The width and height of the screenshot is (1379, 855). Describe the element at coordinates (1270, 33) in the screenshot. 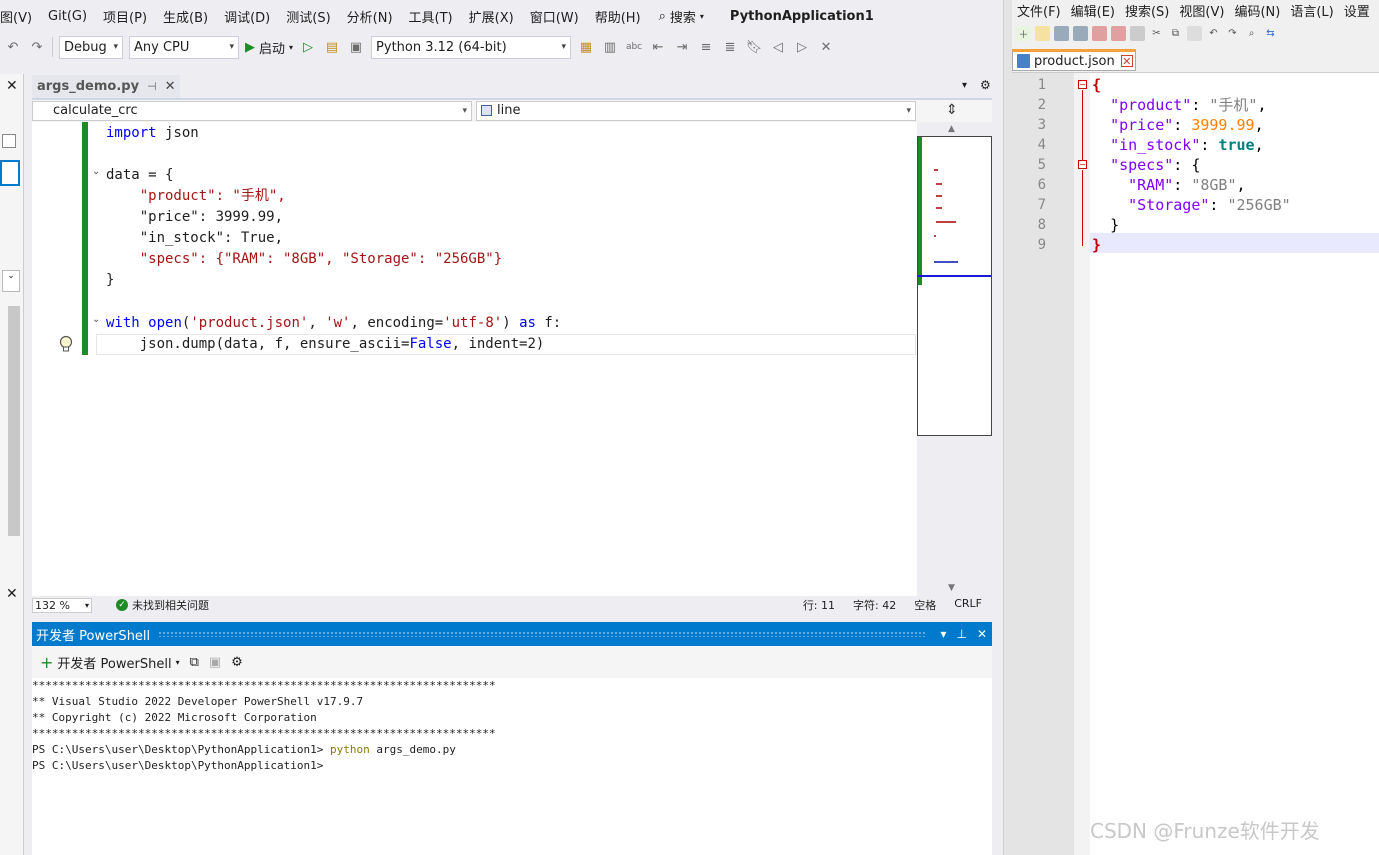

I see `replace-icon: ⇆` at that location.